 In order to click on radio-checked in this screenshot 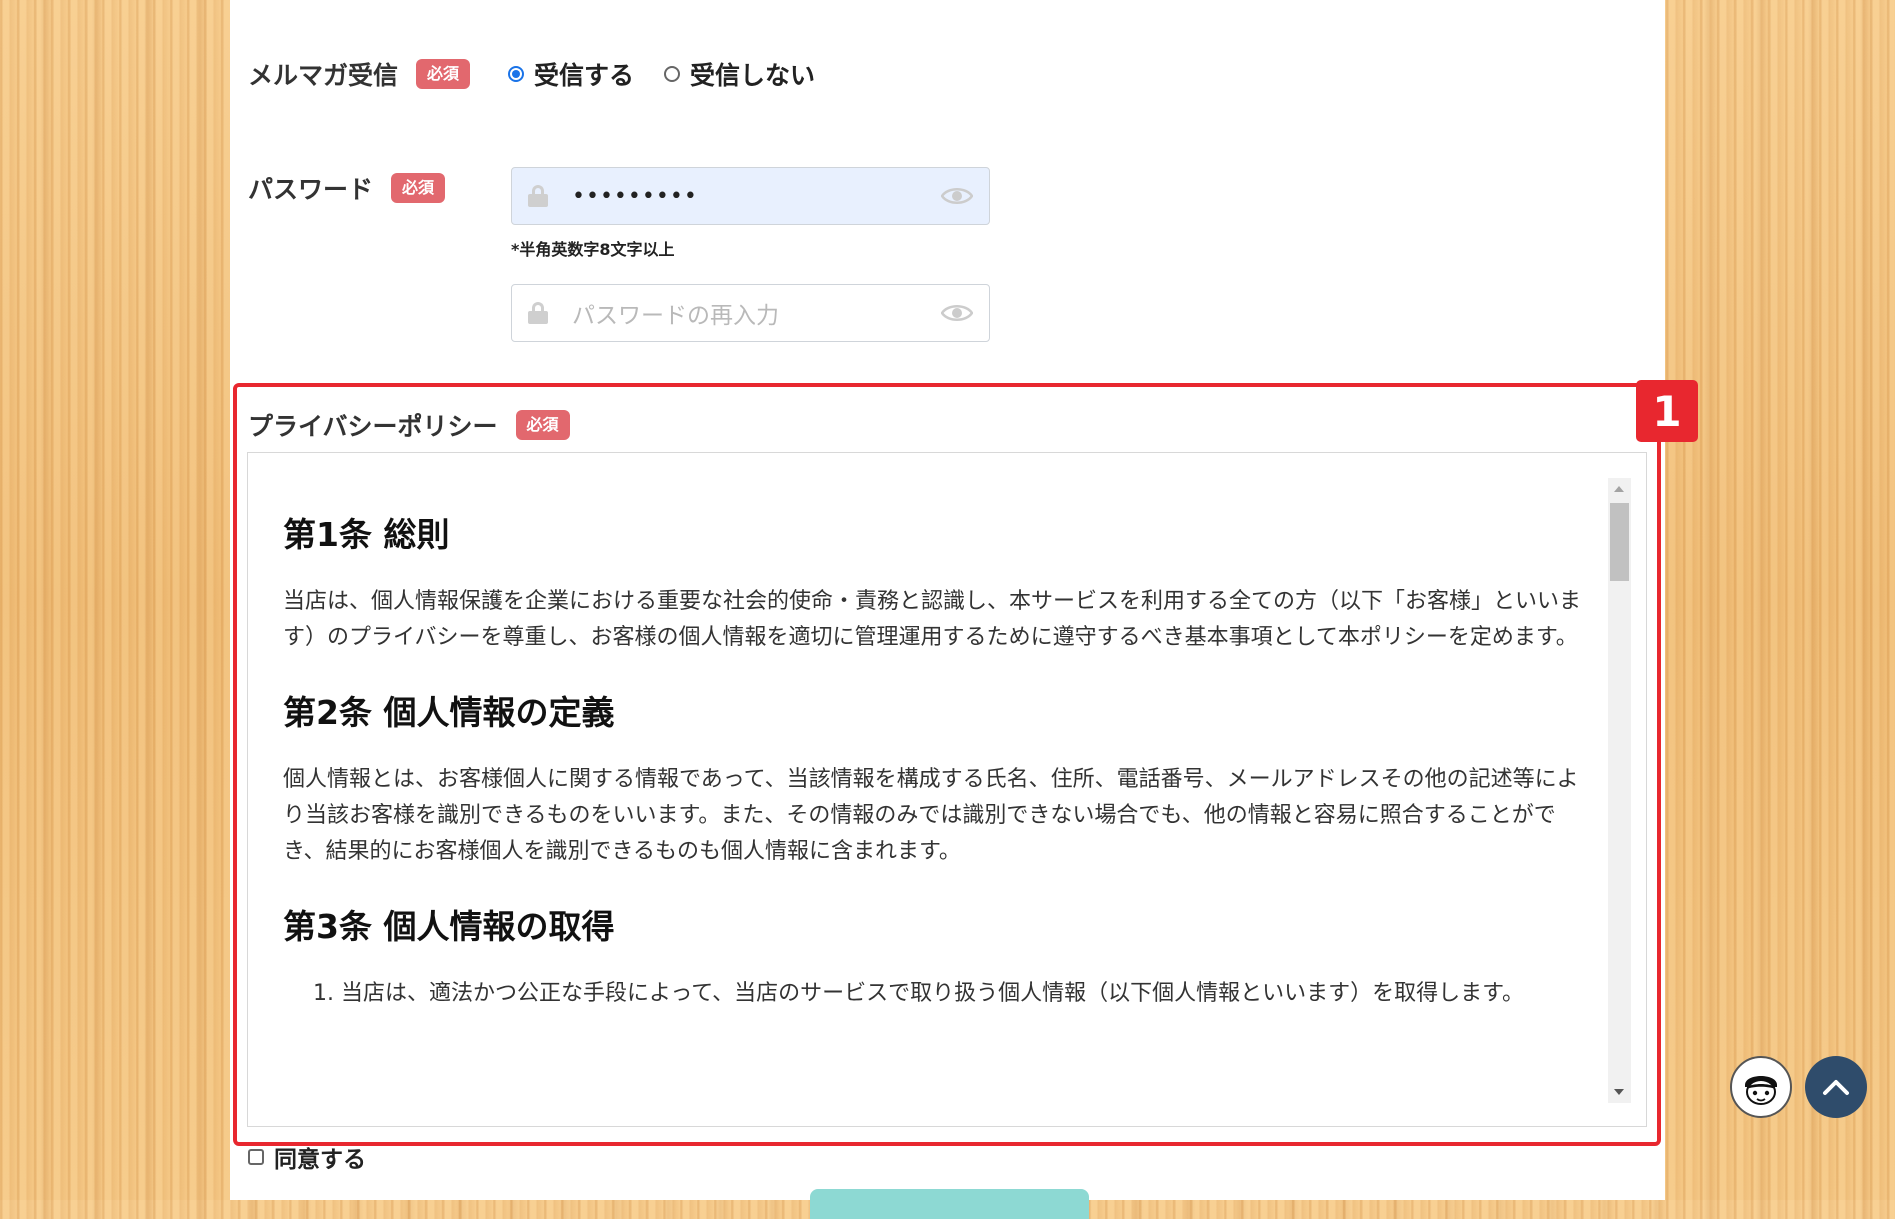, I will do `click(516, 74)`.